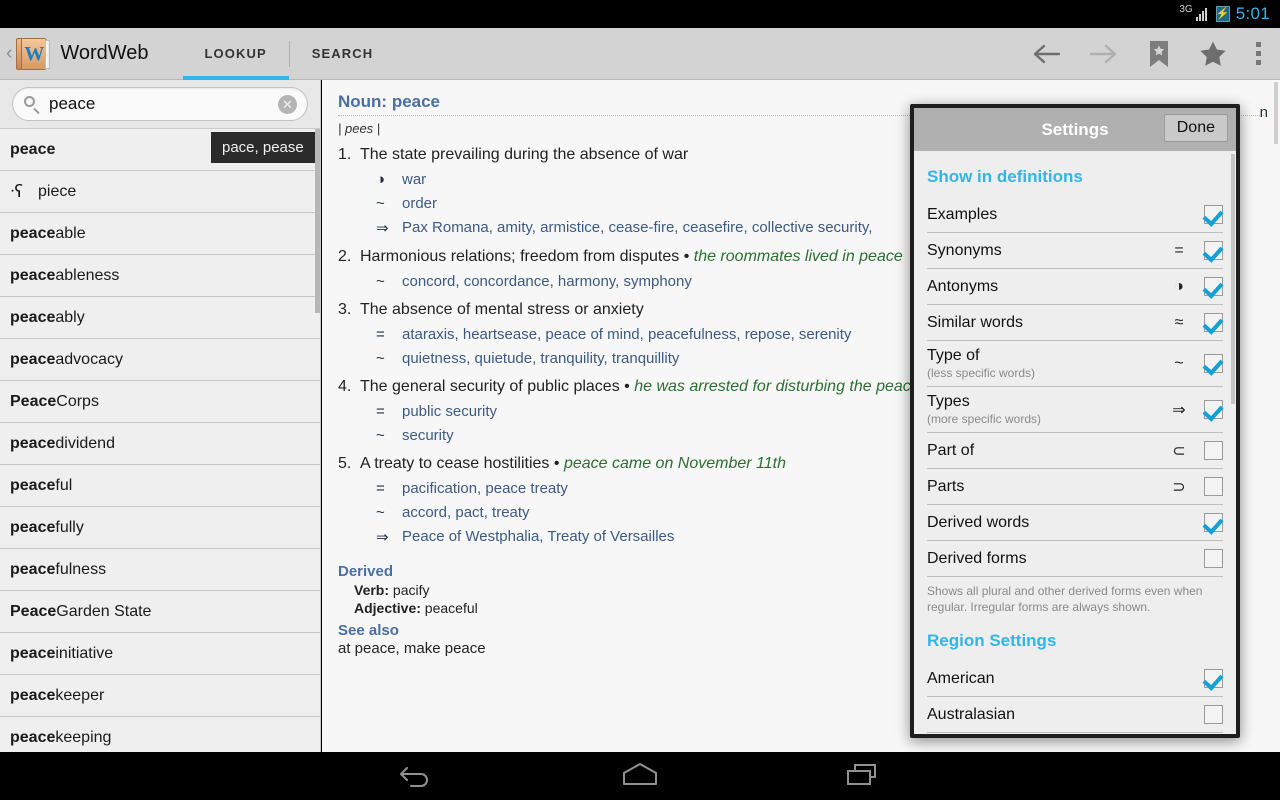 The image size is (1280, 800). What do you see at coordinates (455, 463) in the screenshot?
I see `sense-text: A treaty to cease hostilities` at bounding box center [455, 463].